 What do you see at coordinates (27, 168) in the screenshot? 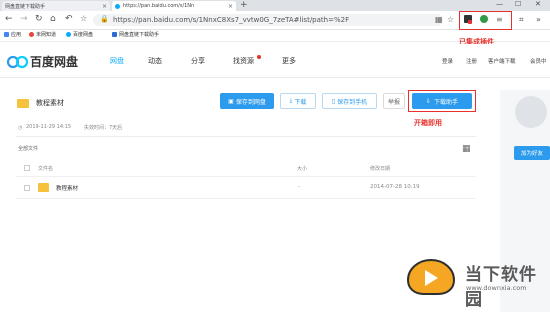
I see `select-all-checkbox` at bounding box center [27, 168].